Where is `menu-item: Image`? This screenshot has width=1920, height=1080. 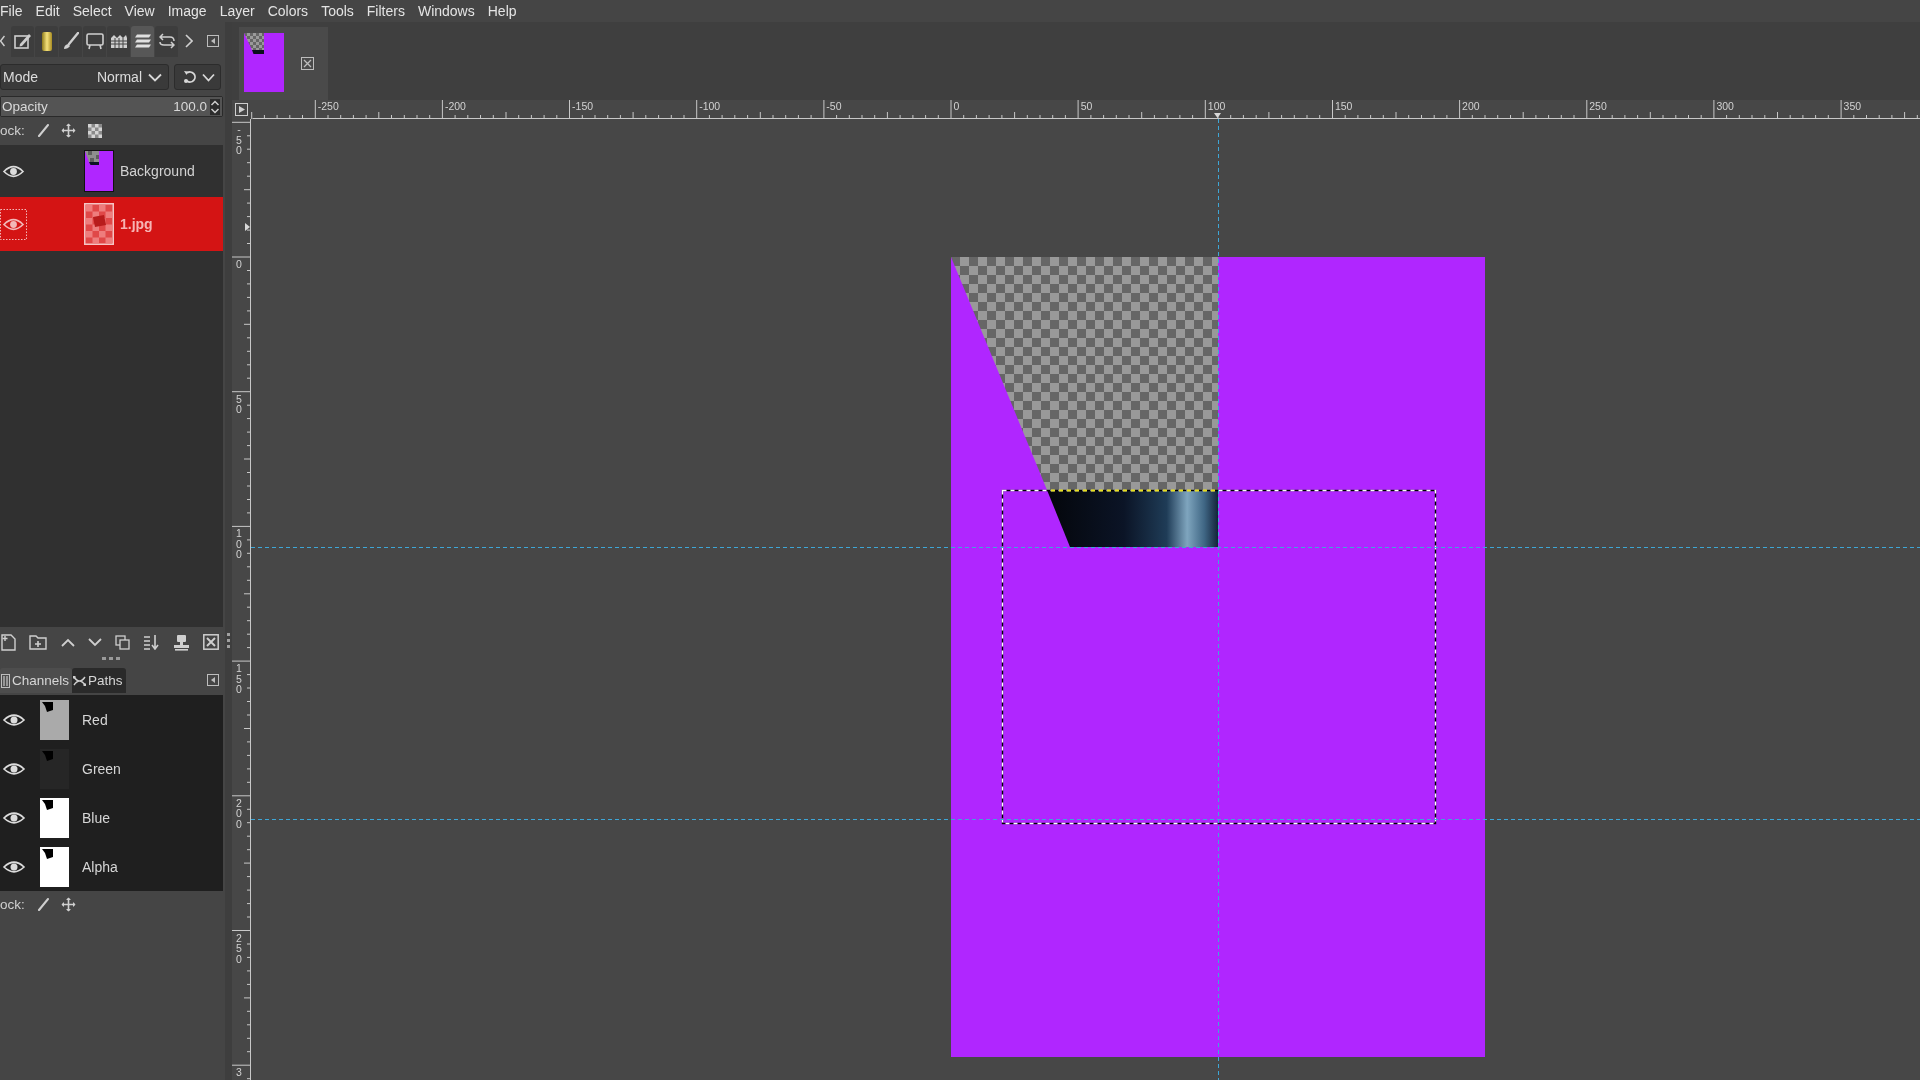 menu-item: Image is located at coordinates (187, 11).